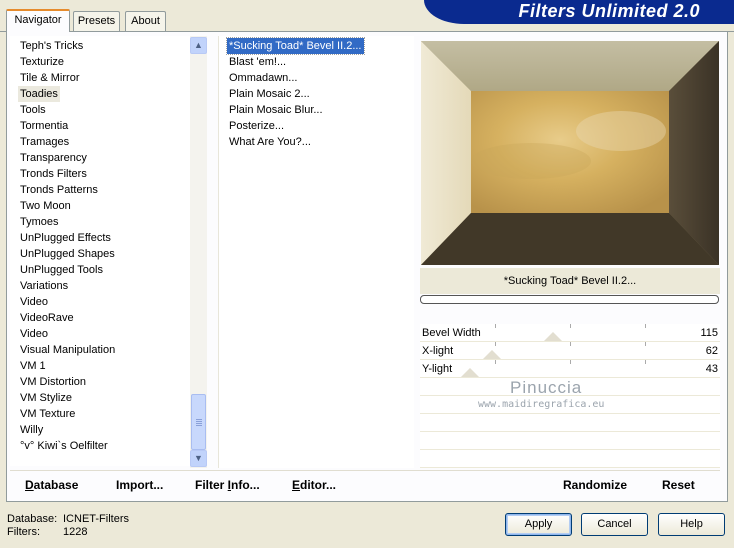 The height and width of the screenshot is (548, 734). What do you see at coordinates (46, 398) in the screenshot?
I see `category-item: VM Stylize` at bounding box center [46, 398].